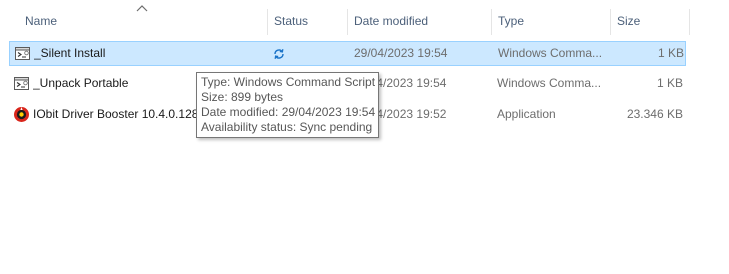 The image size is (729, 274). Describe the element at coordinates (307, 22) in the screenshot. I see `column-header-status: Status` at that location.